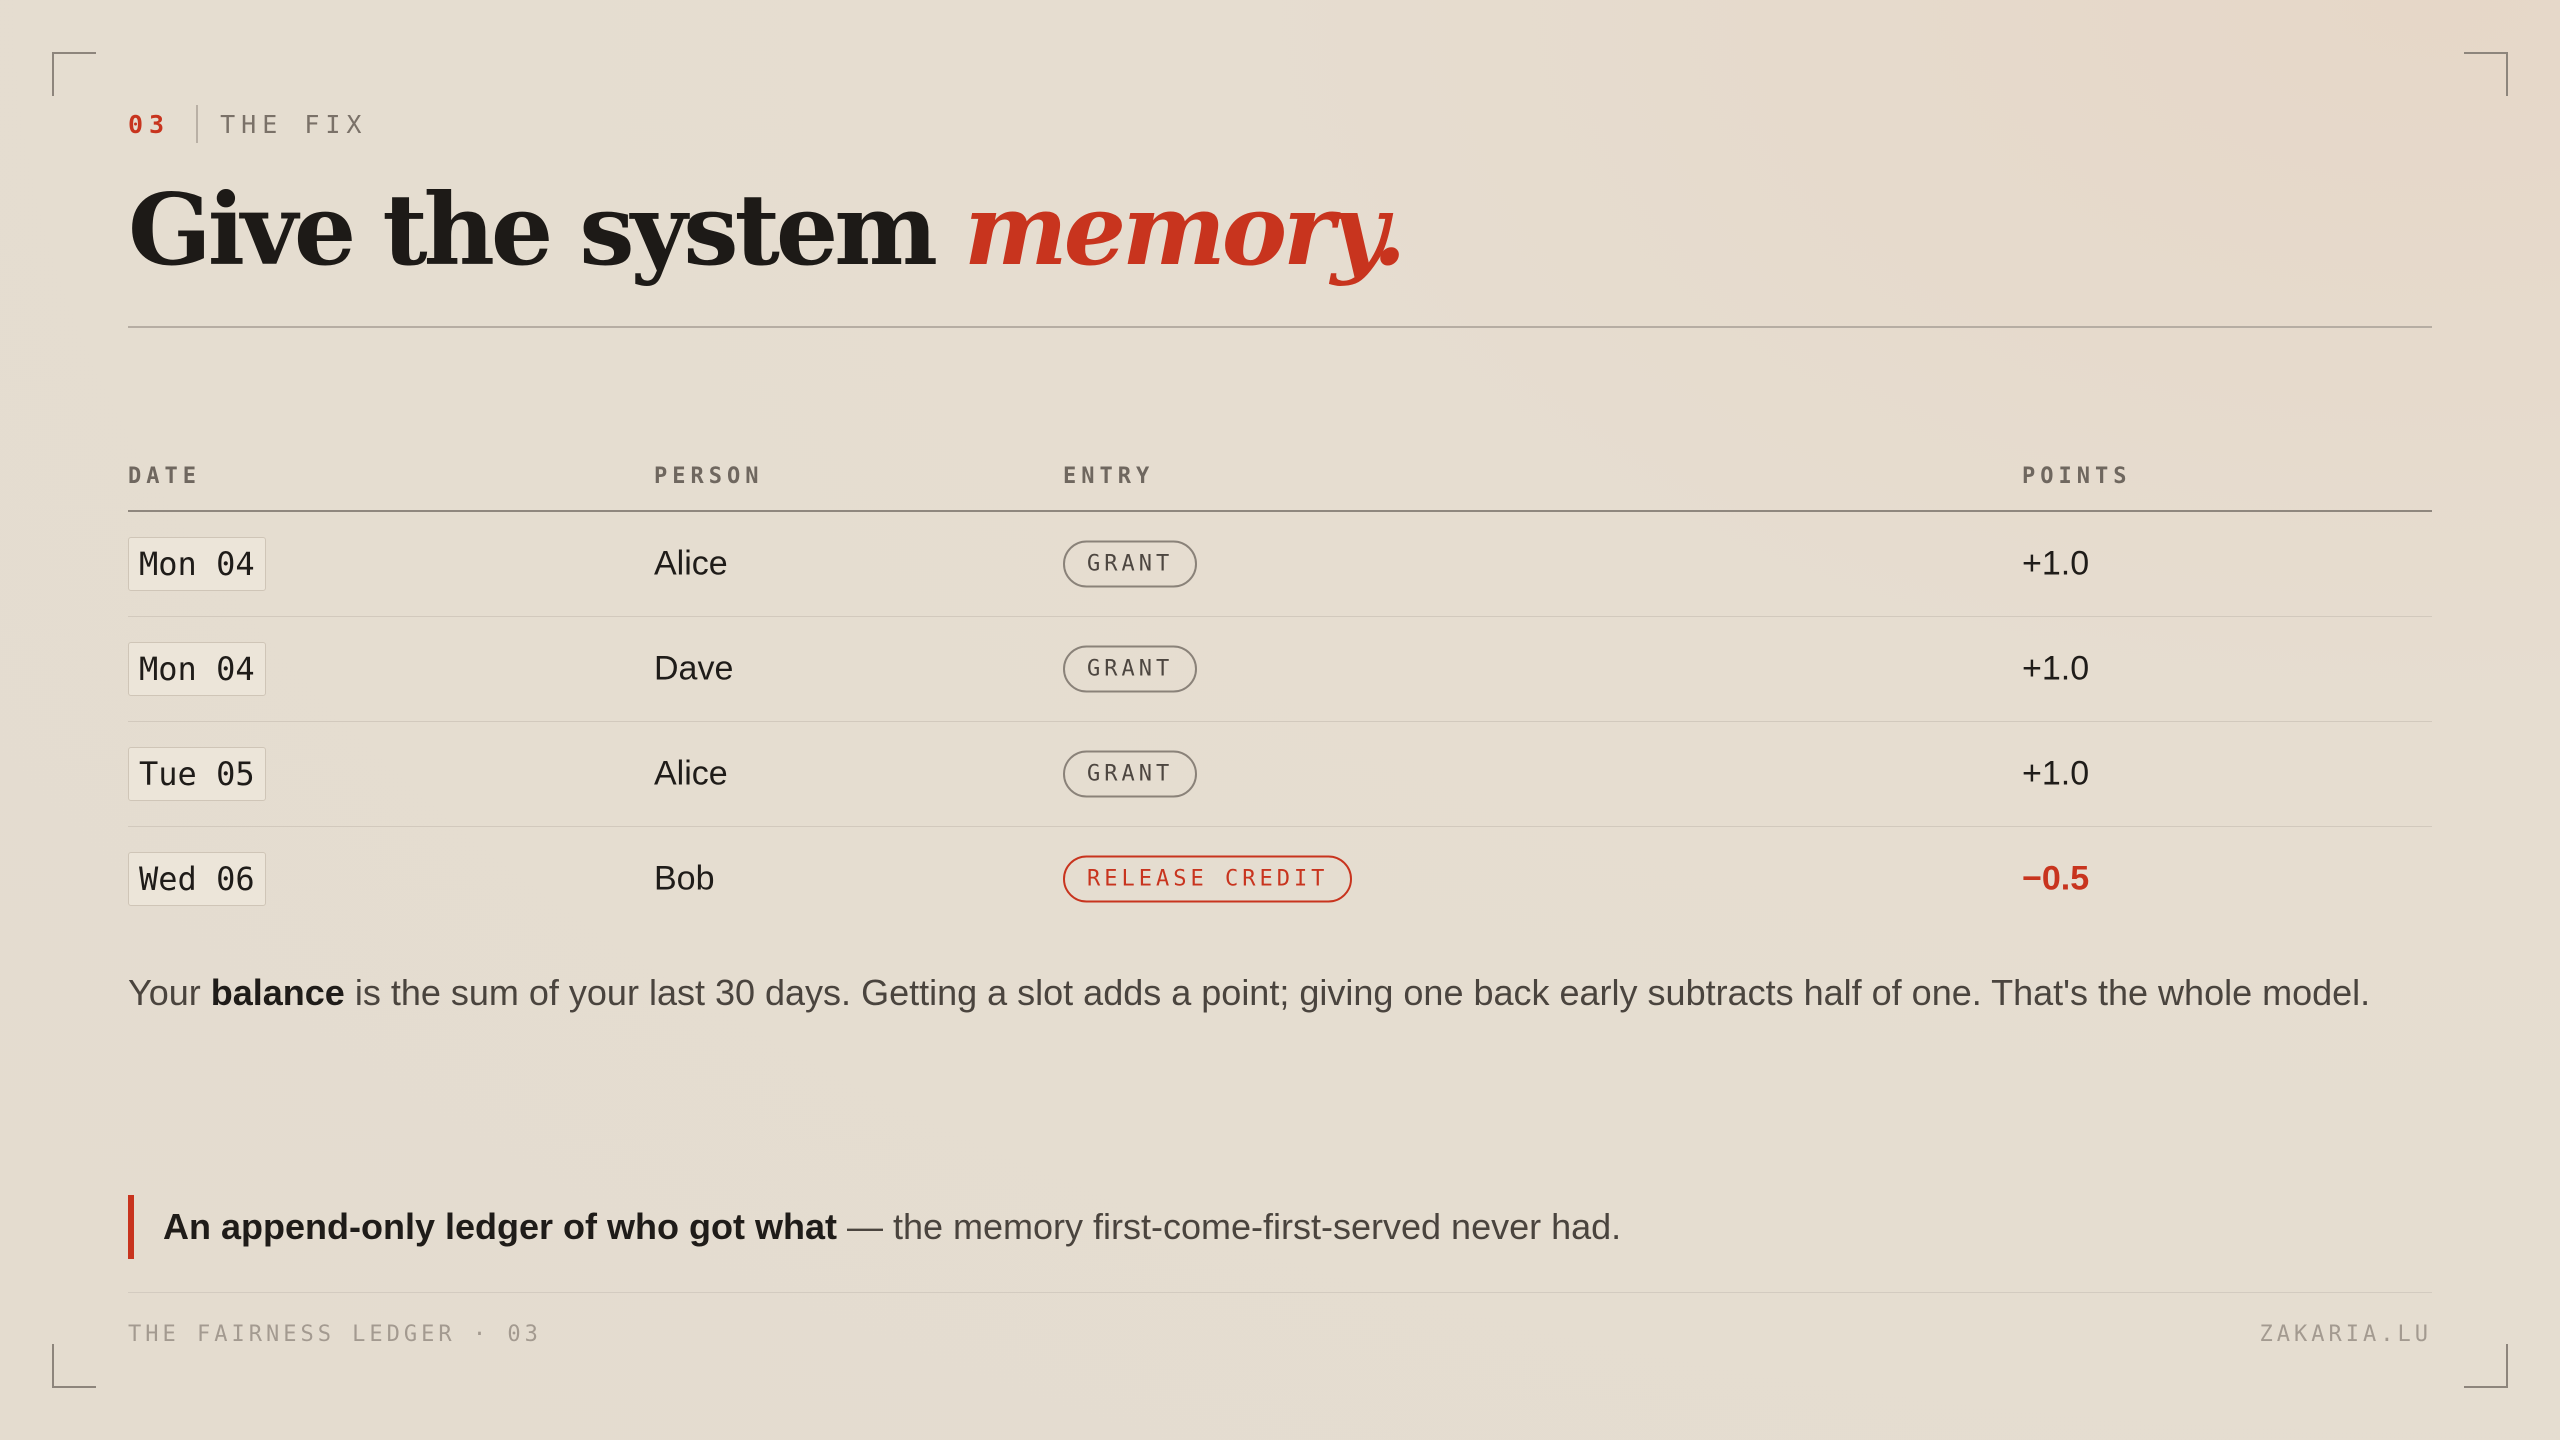 Image resolution: width=2560 pixels, height=1440 pixels. I want to click on entry-badge-release-credit: RELEASE CREDIT, so click(1208, 879).